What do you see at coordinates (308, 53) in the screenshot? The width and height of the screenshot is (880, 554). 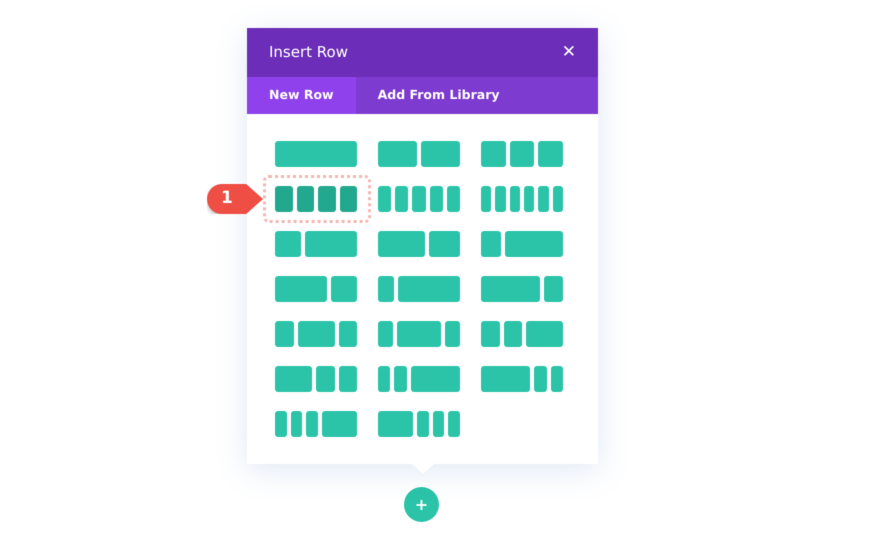 I see `dialog-title: Insert Row` at bounding box center [308, 53].